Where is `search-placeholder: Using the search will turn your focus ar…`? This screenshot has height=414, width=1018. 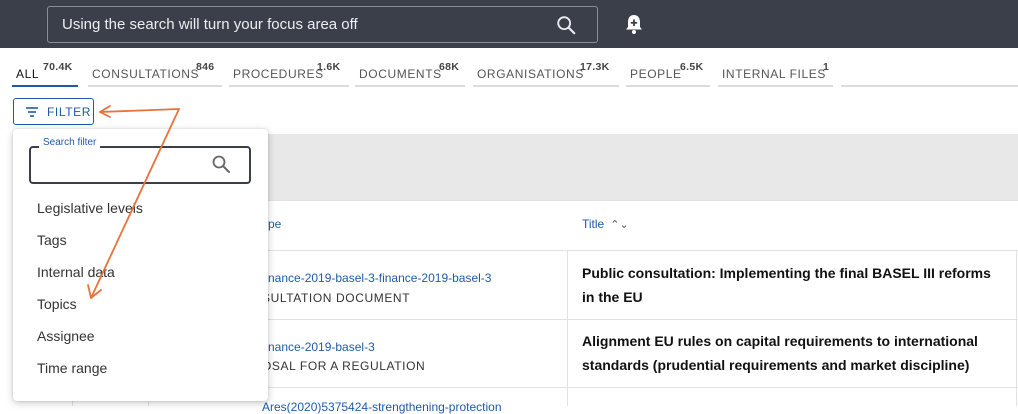 search-placeholder: Using the search will turn your focus ar… is located at coordinates (210, 24).